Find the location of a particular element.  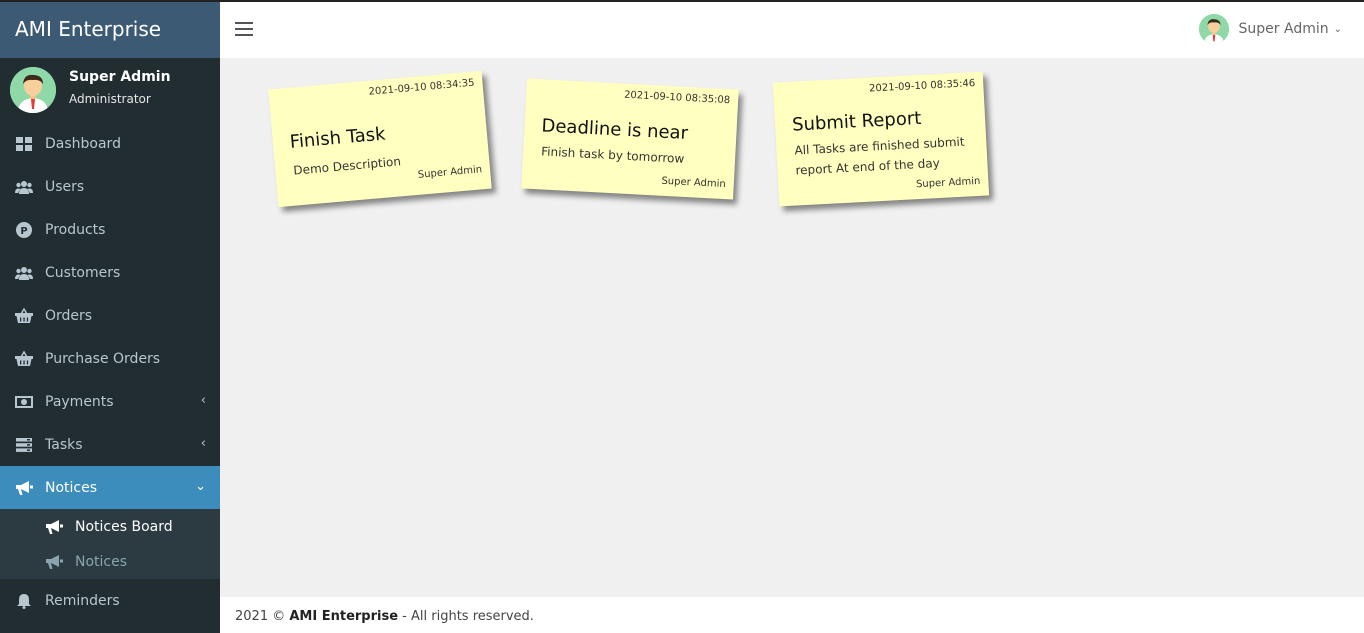

user-role: Administrator is located at coordinates (110, 99).